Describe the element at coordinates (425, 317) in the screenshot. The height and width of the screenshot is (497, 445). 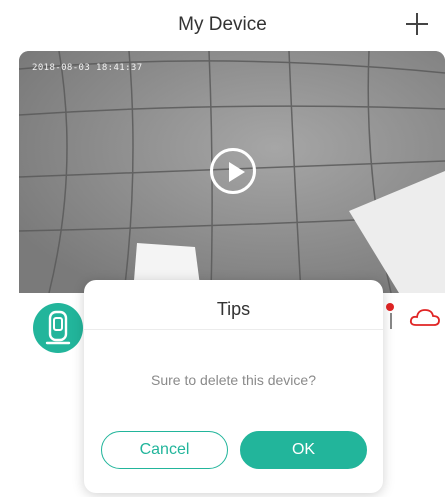
I see `cloud-icon` at that location.